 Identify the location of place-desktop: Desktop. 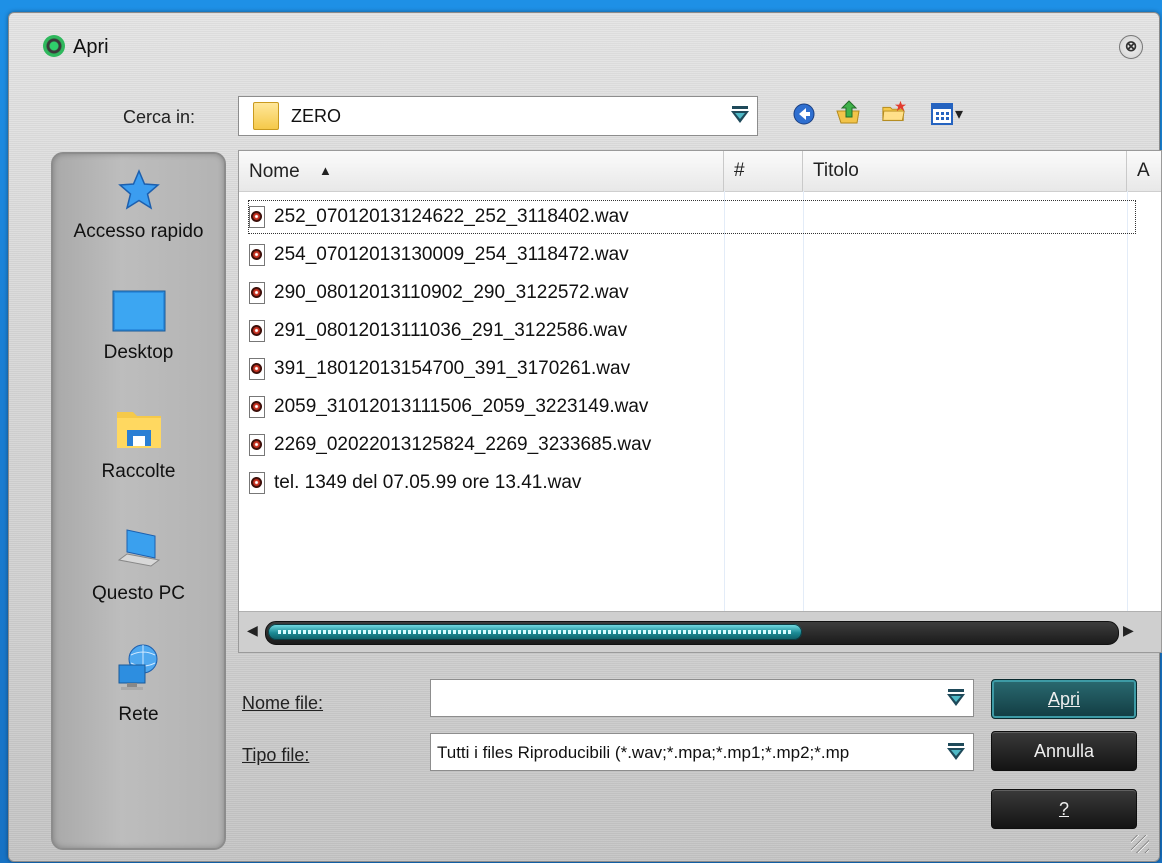
(138, 326).